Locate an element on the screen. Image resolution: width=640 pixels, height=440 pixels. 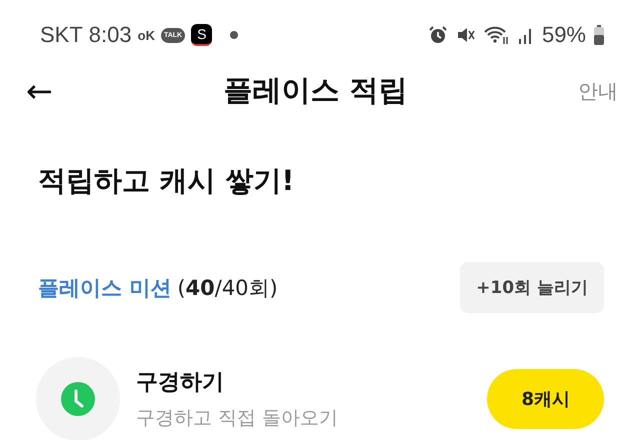
mission-count: (40/40회) is located at coordinates (227, 288).